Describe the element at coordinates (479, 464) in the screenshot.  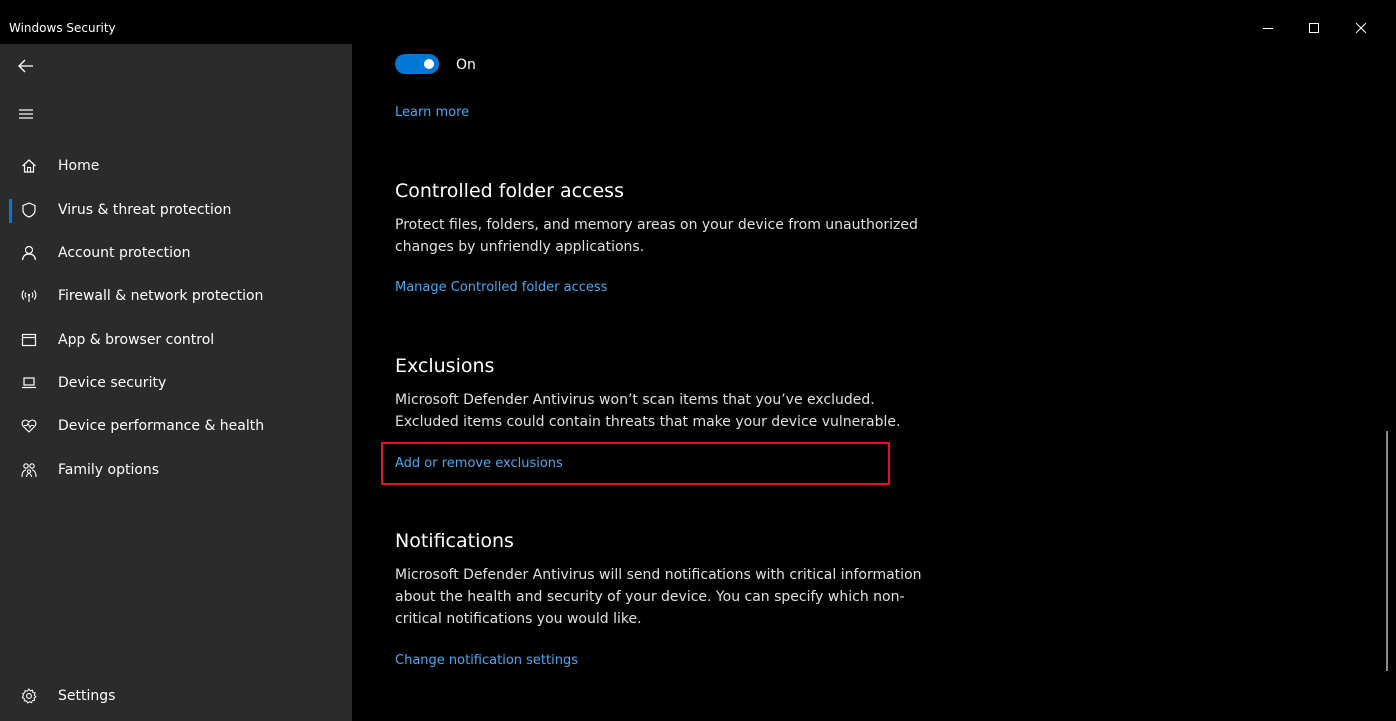
I see `add-remove-exclusions-link: Add or remove exclusions` at that location.